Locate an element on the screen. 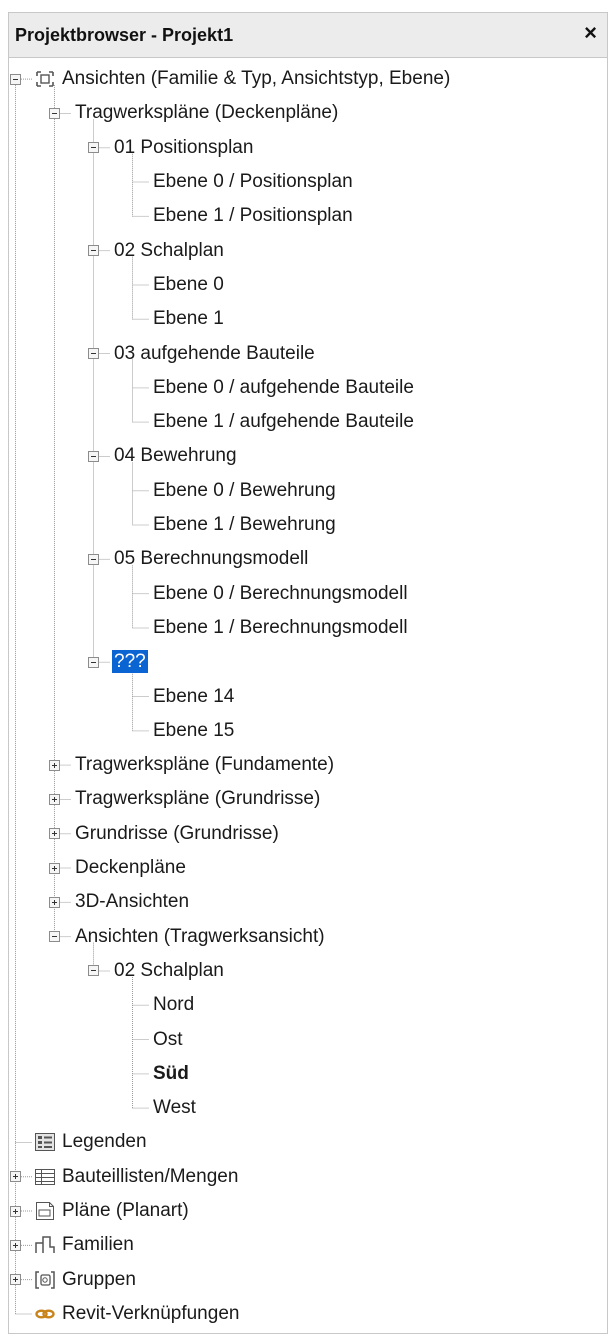  tree-item: Revit-Verknüpfungen is located at coordinates (150, 1314).